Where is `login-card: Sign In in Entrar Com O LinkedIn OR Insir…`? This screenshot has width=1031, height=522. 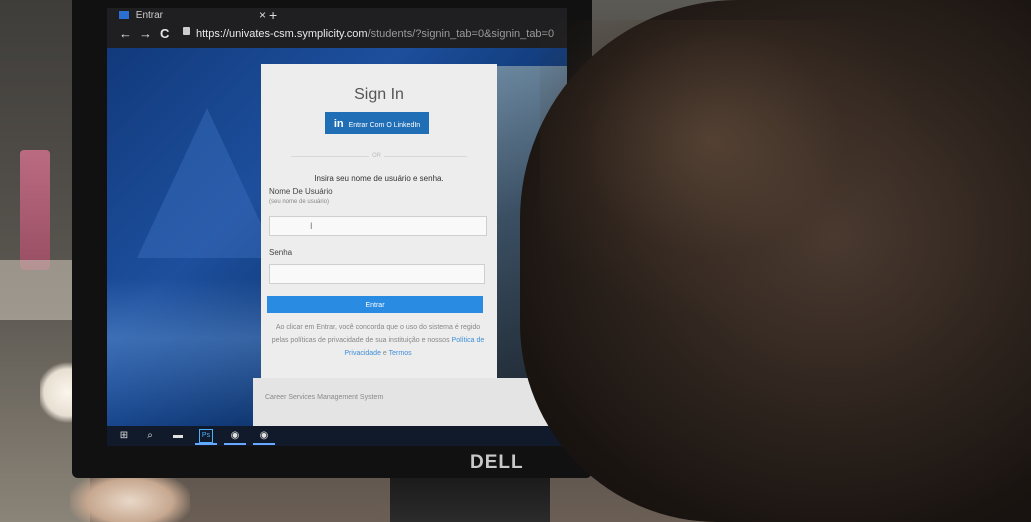 login-card: Sign In in Entrar Com O LinkedIn OR Insir… is located at coordinates (379, 225).